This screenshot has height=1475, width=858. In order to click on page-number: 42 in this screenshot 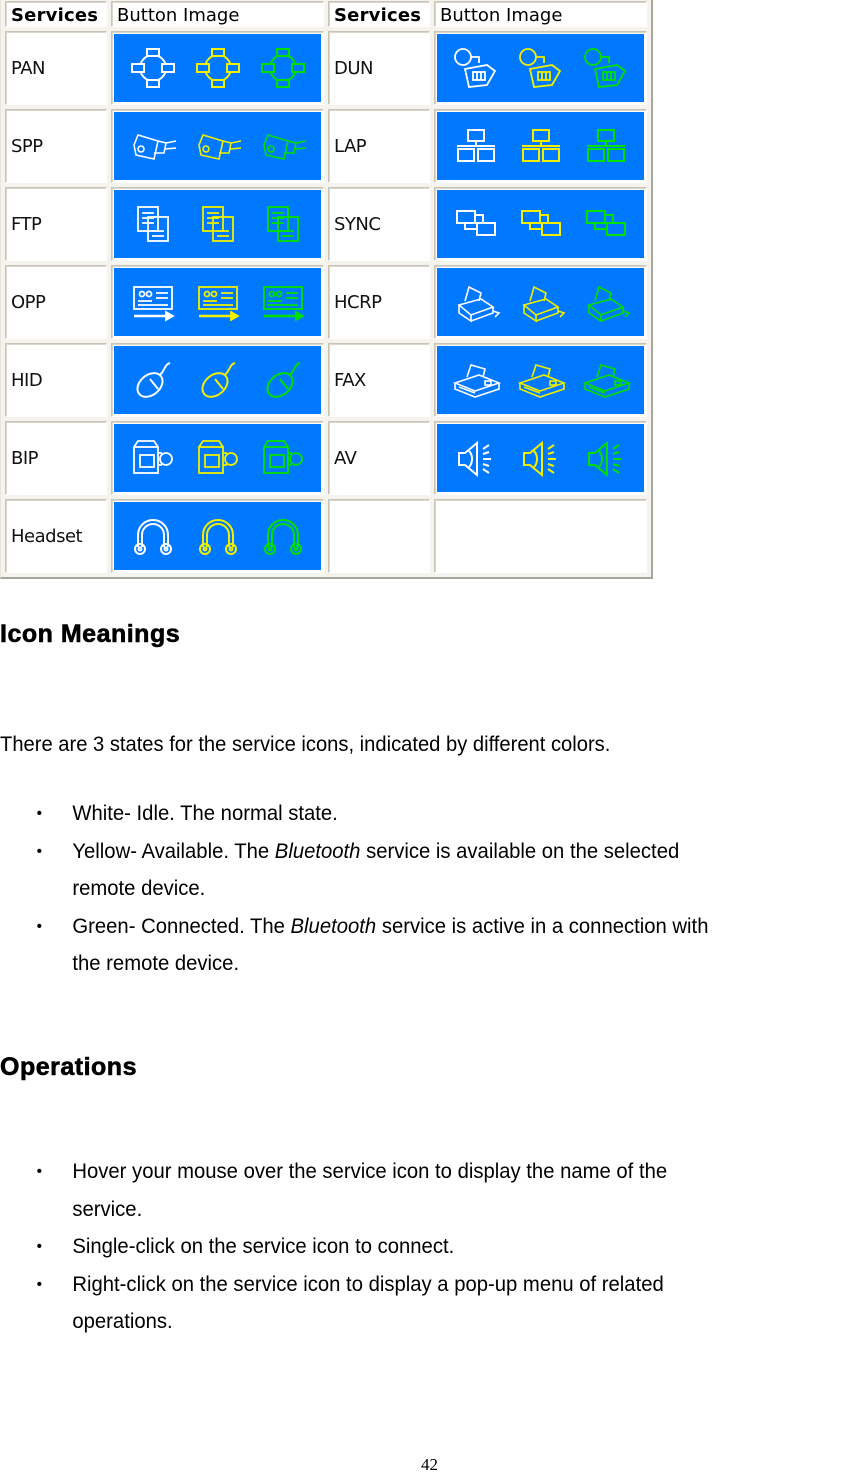, I will do `click(429, 1464)`.